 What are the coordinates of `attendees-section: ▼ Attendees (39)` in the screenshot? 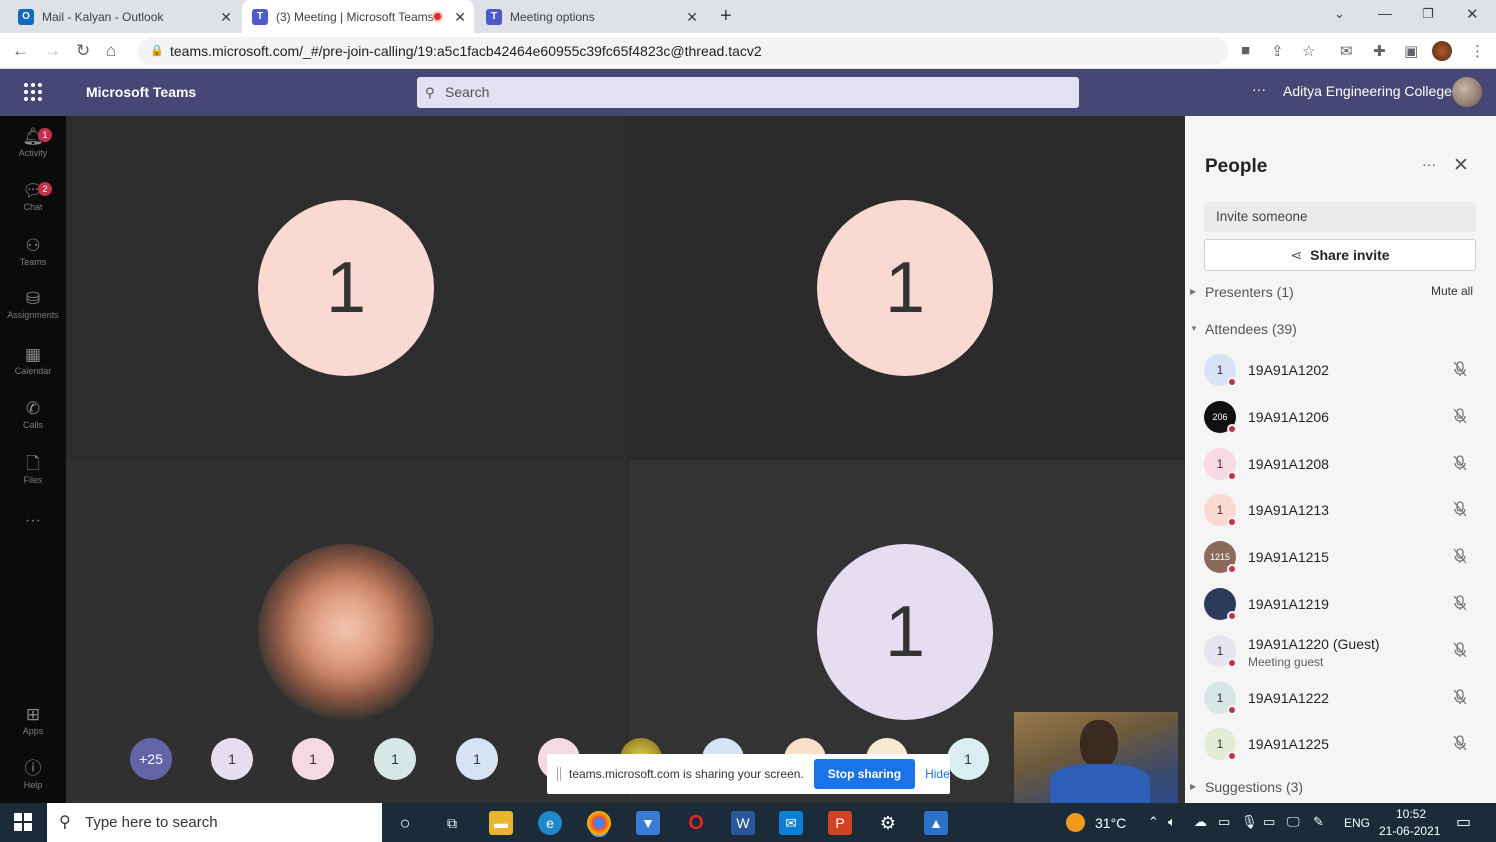 It's located at (1243, 329).